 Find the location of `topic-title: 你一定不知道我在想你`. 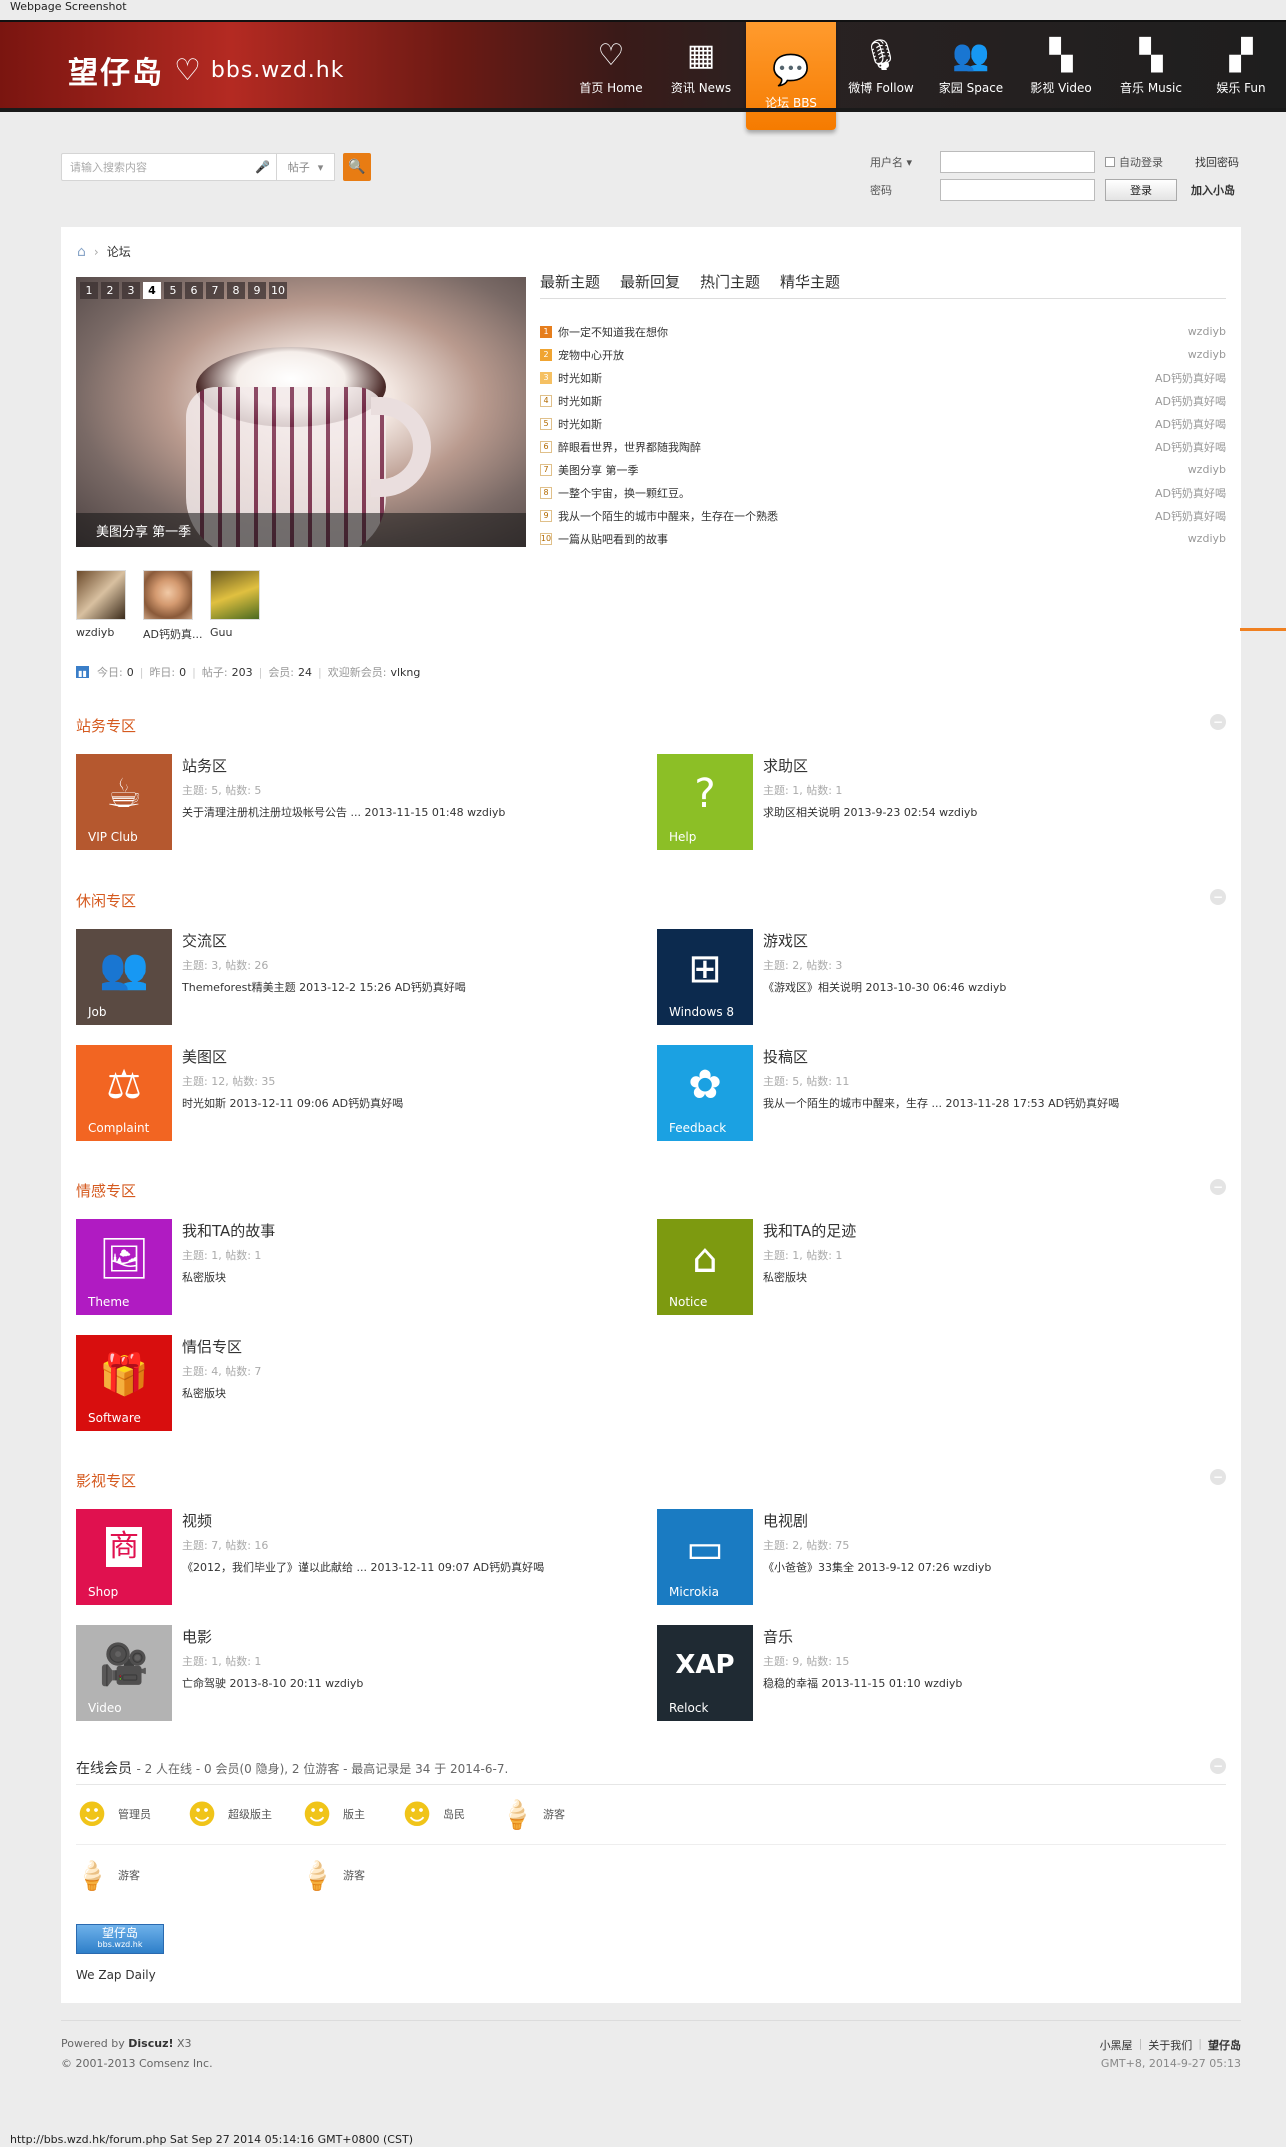

topic-title: 你一定不知道我在想你 is located at coordinates (873, 332).